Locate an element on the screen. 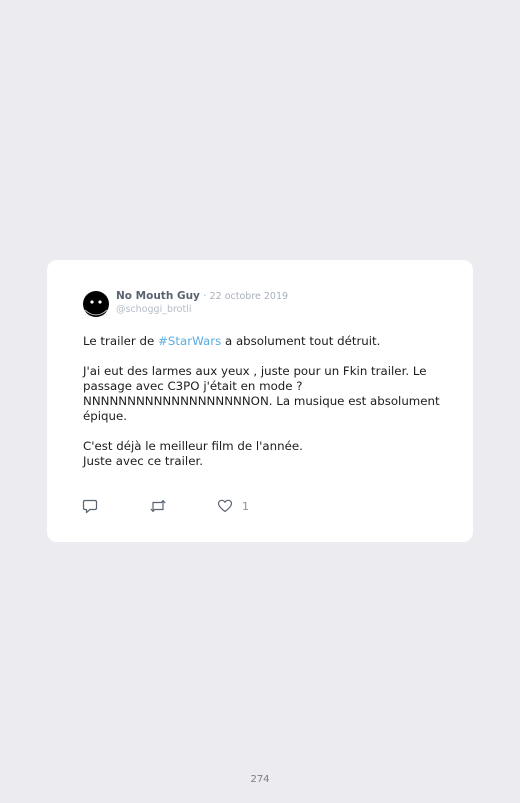  reply-icon is located at coordinates (90, 506).